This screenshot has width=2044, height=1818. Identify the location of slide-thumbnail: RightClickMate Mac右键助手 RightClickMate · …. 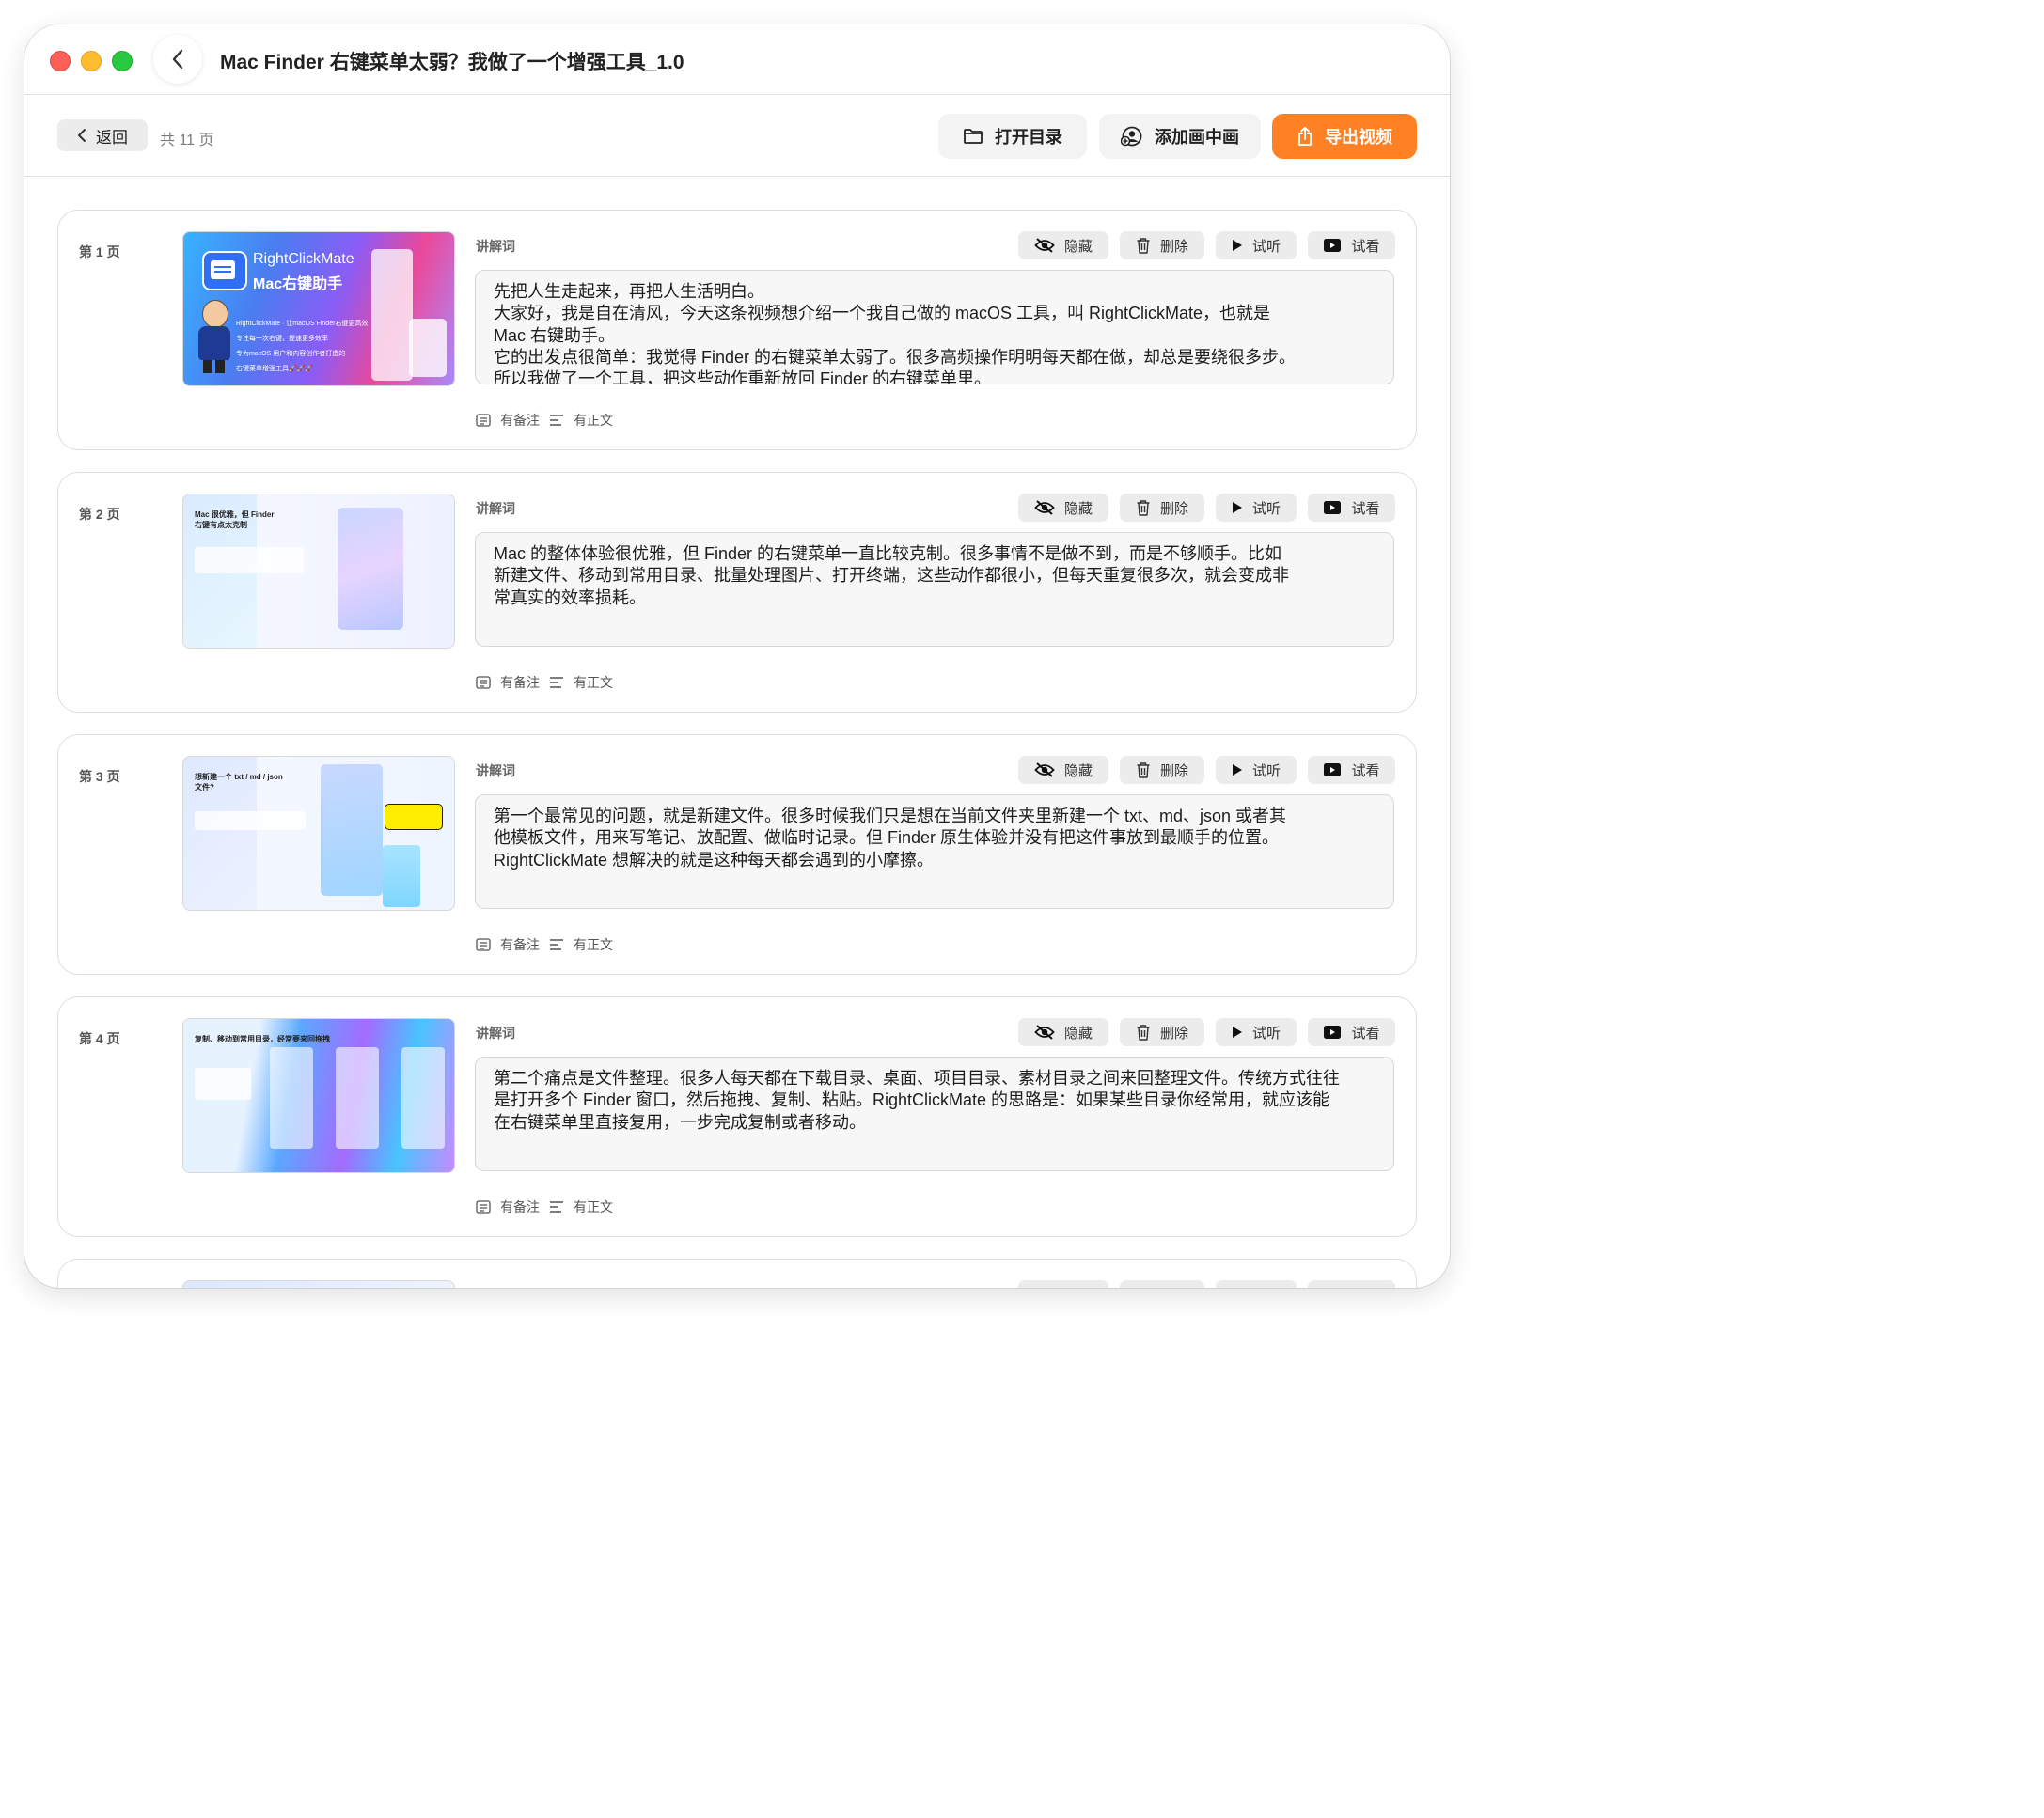
(318, 308).